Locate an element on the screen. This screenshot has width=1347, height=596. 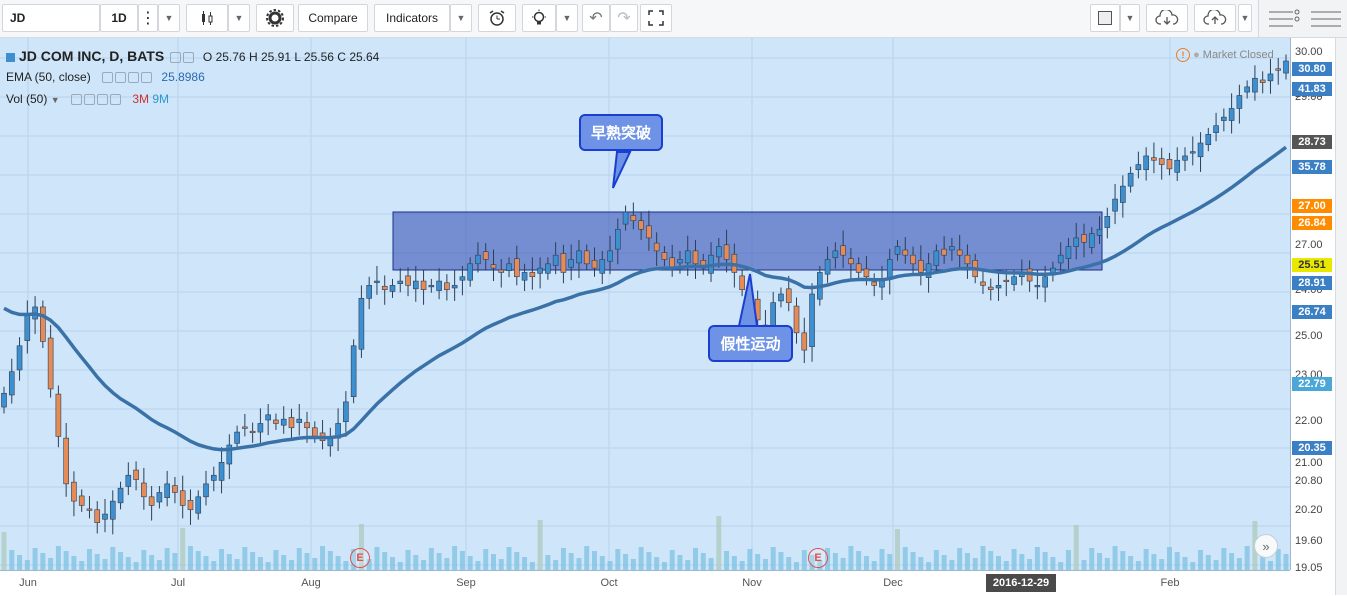
settings-button is located at coordinates (275, 18).